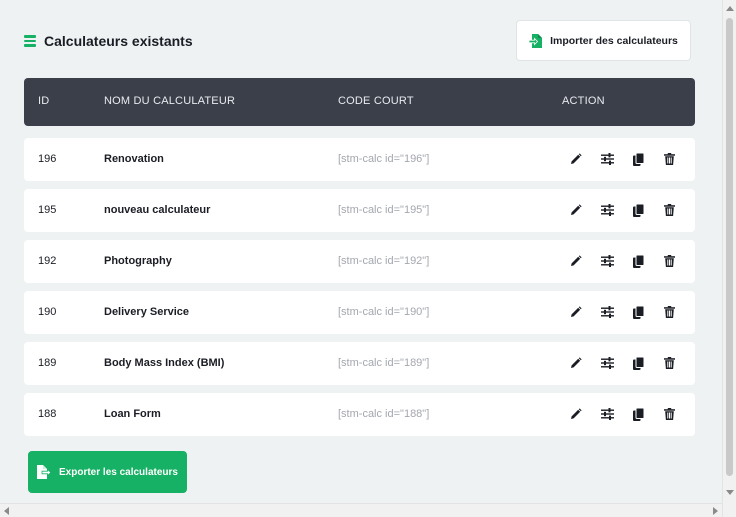 The image size is (736, 517). I want to click on row-calculator-name: Loan Form, so click(132, 414).